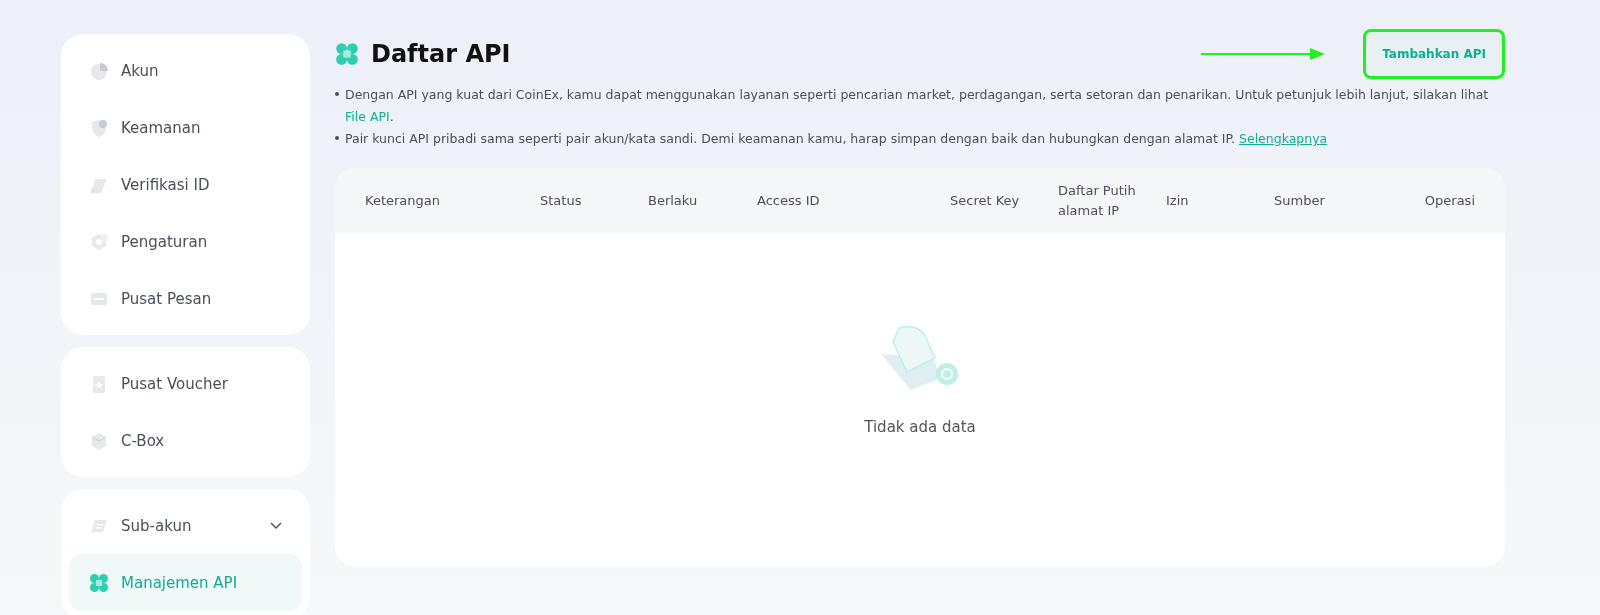 The width and height of the screenshot is (1600, 615). What do you see at coordinates (920, 427) in the screenshot?
I see `empty-state-text: Tidak ada data` at bounding box center [920, 427].